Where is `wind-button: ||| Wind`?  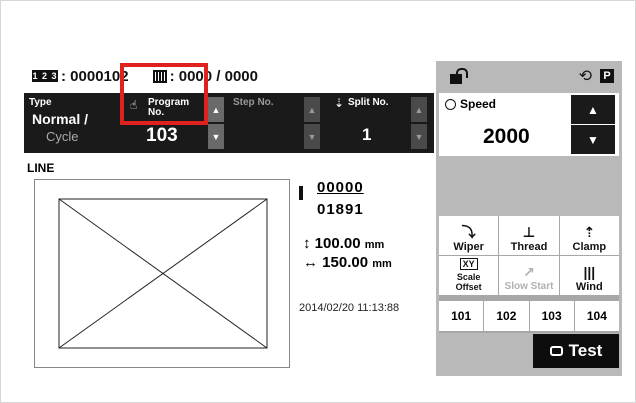
wind-button: ||| Wind is located at coordinates (589, 275).